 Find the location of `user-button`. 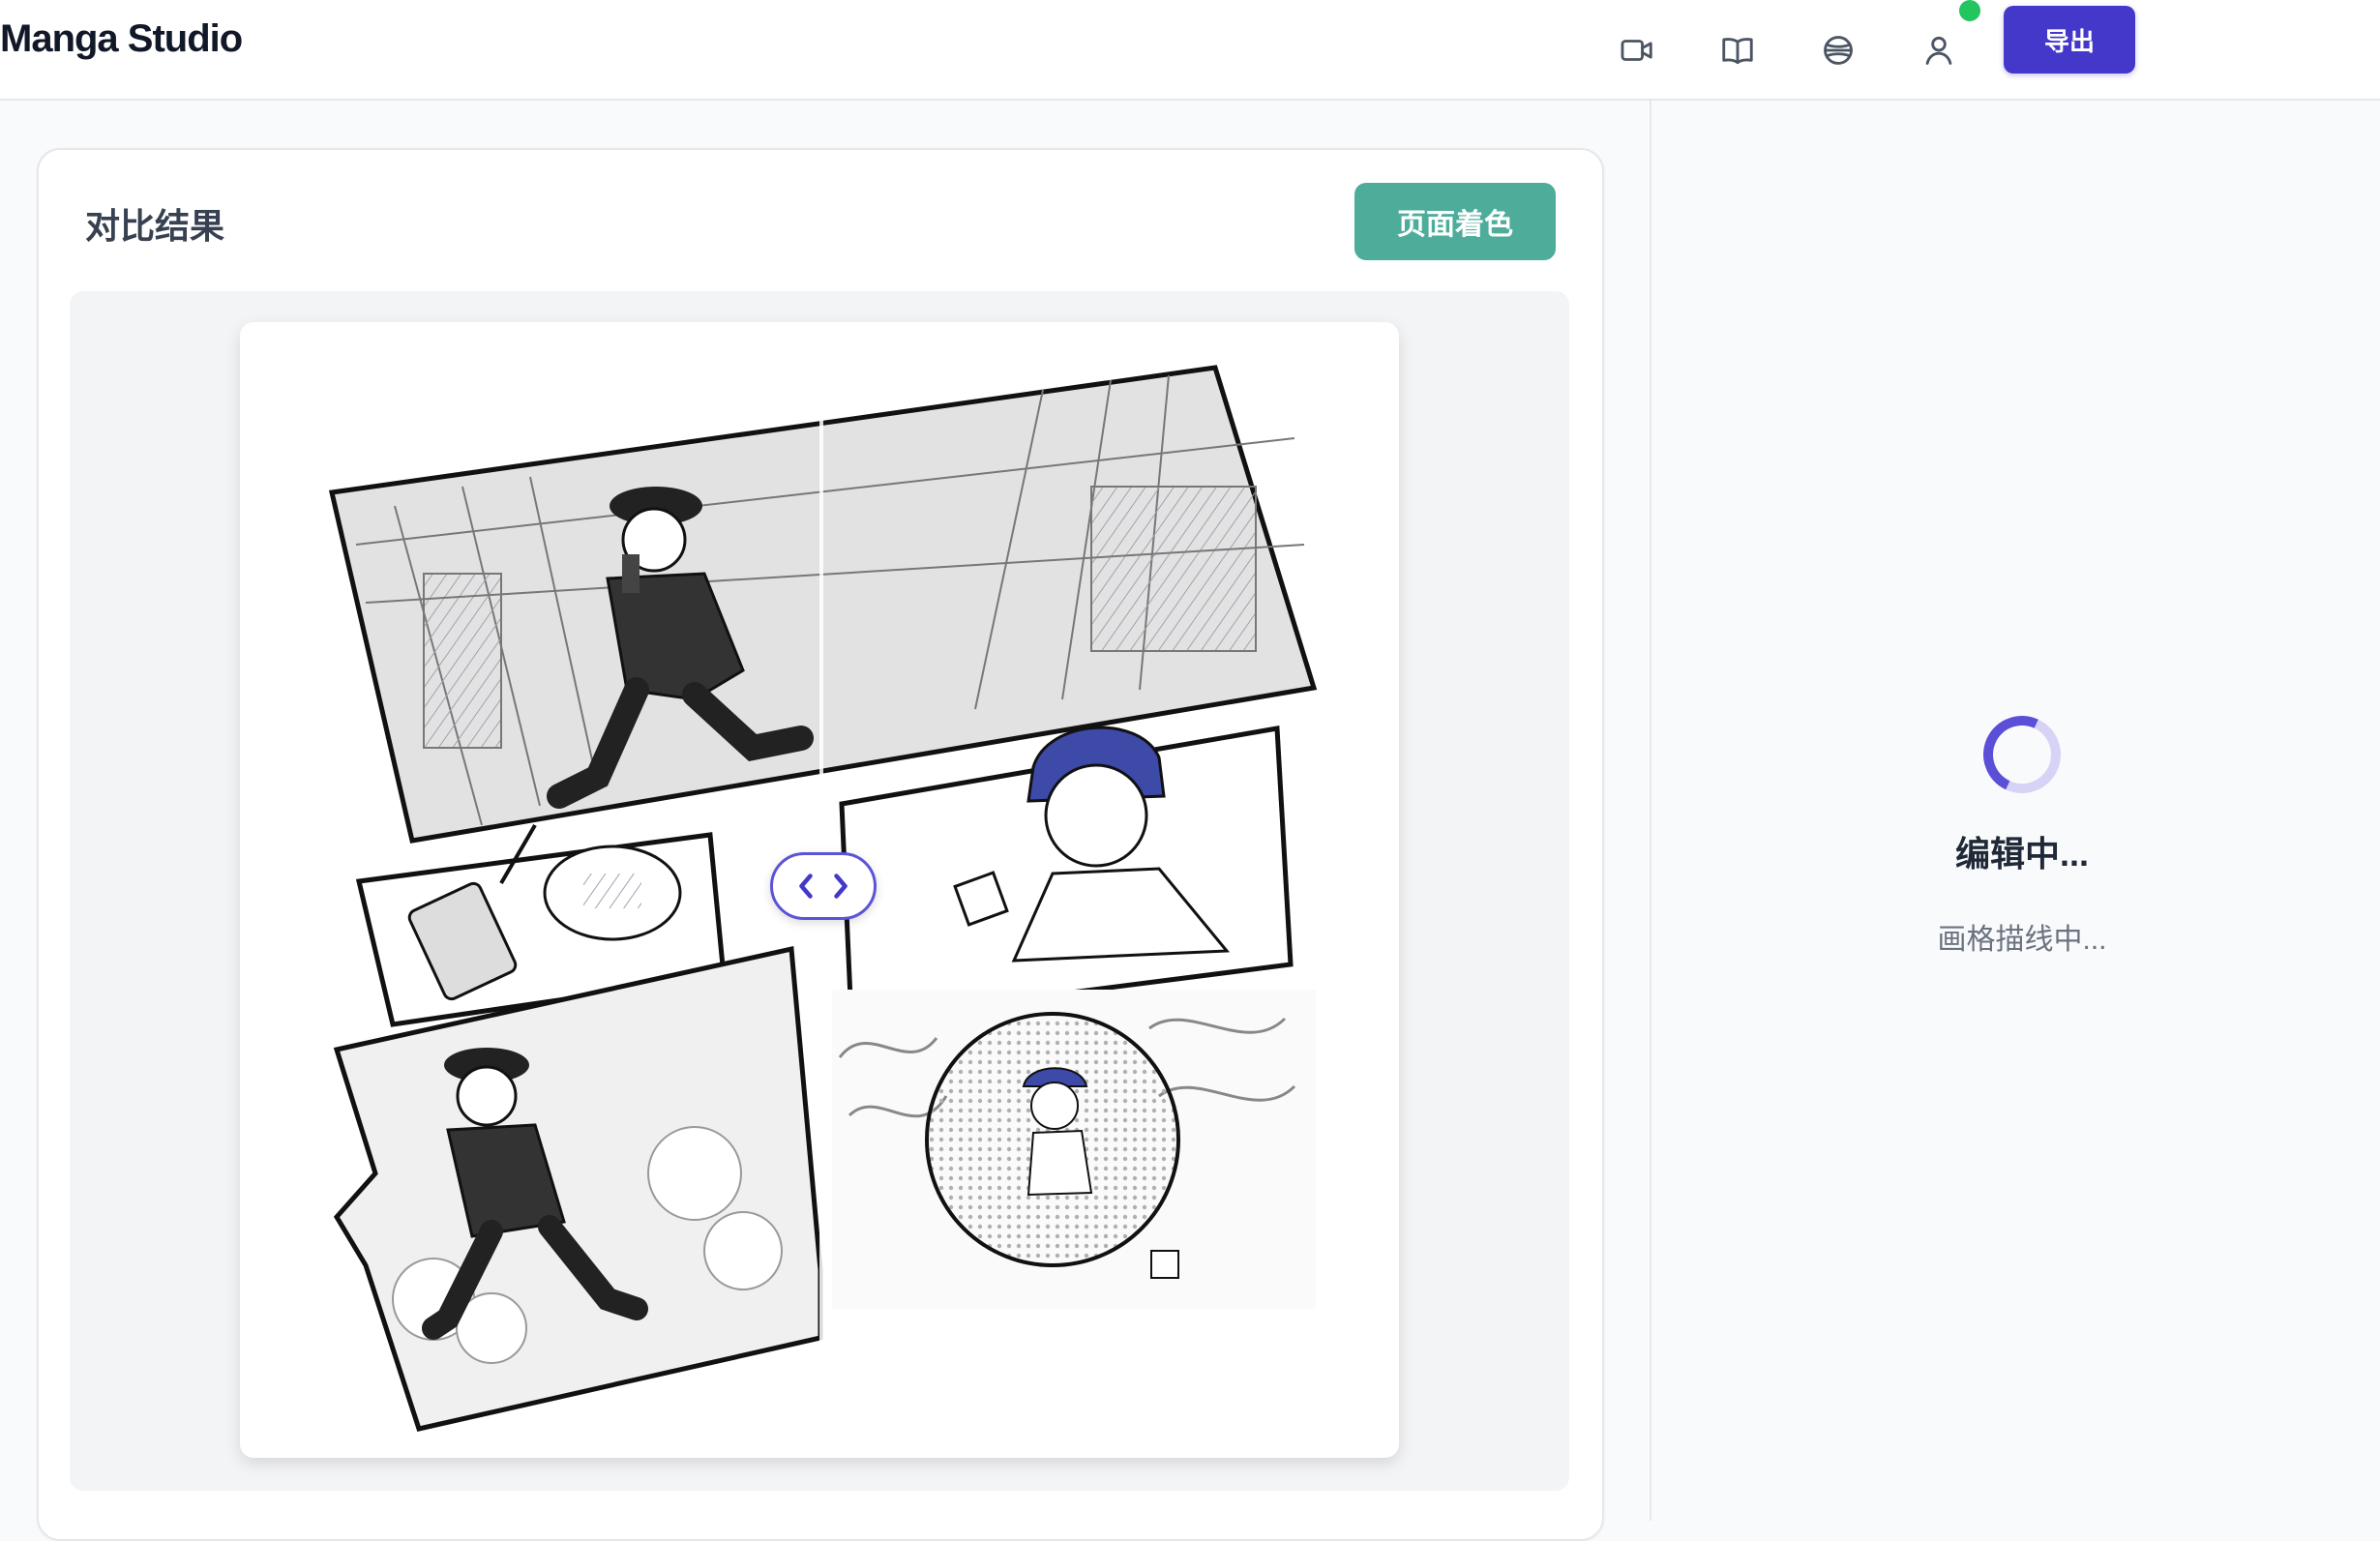

user-button is located at coordinates (1939, 50).